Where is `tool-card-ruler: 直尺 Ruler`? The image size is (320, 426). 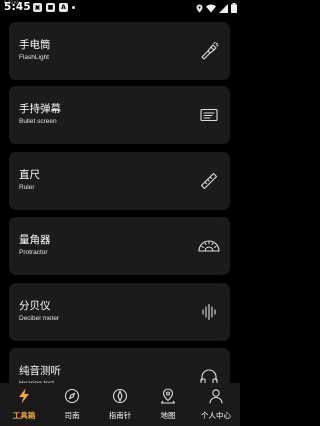 tool-card-ruler: 直尺 Ruler is located at coordinates (119, 181).